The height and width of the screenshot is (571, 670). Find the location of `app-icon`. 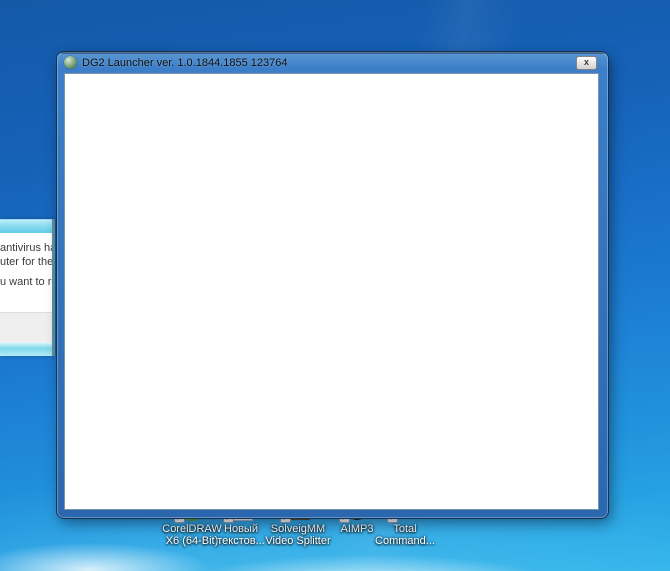

app-icon is located at coordinates (70, 62).